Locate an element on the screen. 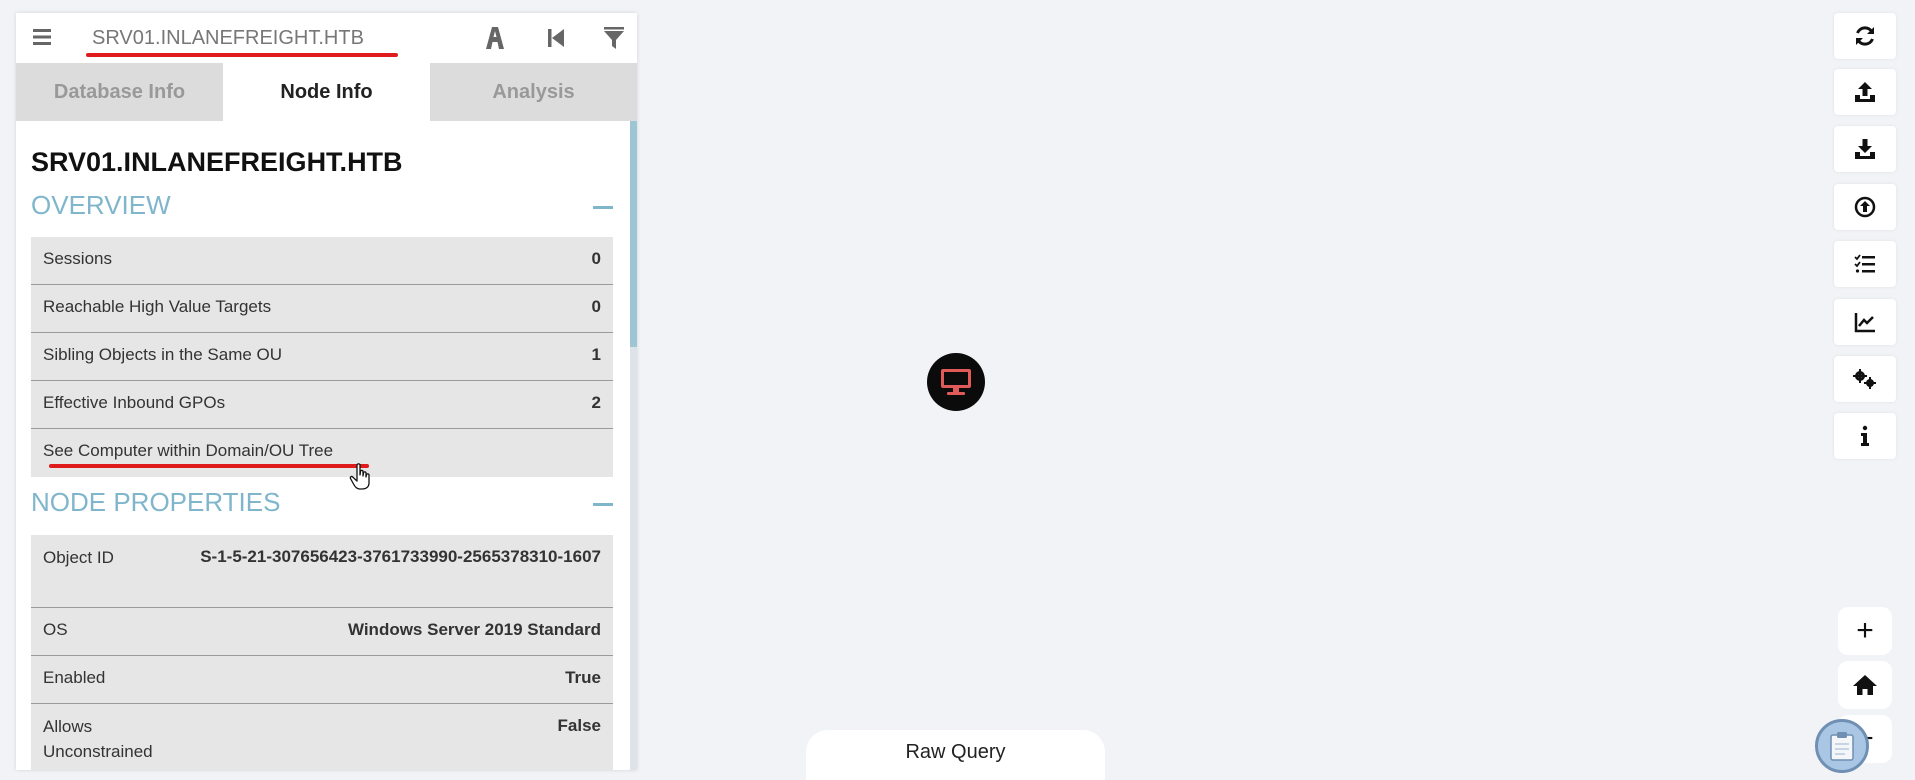 The width and height of the screenshot is (1915, 780). overview-heading: OVERVIEW is located at coordinates (101, 205).